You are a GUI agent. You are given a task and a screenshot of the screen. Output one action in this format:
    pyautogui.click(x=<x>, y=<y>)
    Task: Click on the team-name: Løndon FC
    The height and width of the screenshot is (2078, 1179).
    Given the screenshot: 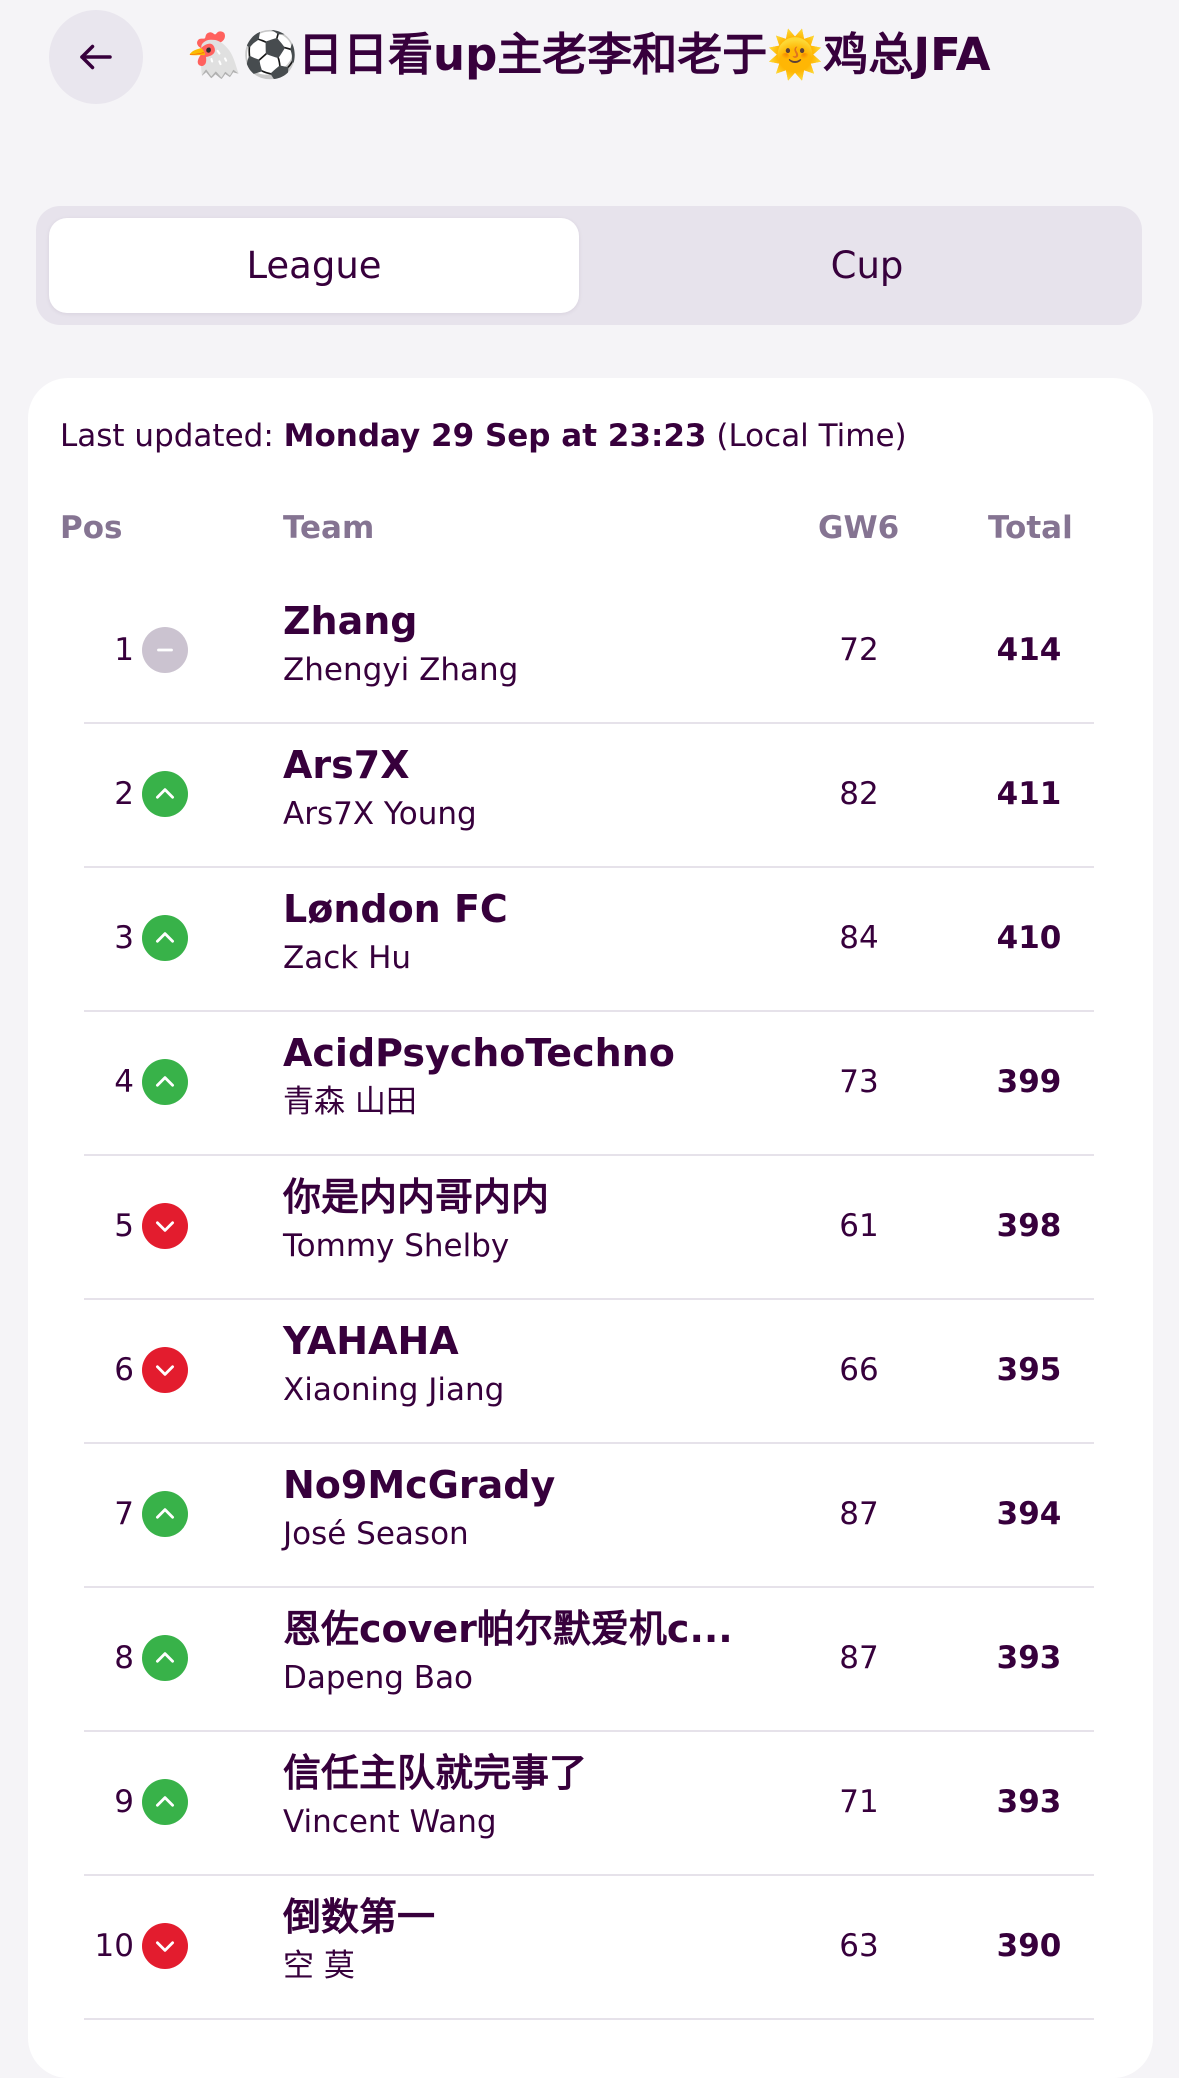 What is the action you would take?
    pyautogui.click(x=395, y=909)
    